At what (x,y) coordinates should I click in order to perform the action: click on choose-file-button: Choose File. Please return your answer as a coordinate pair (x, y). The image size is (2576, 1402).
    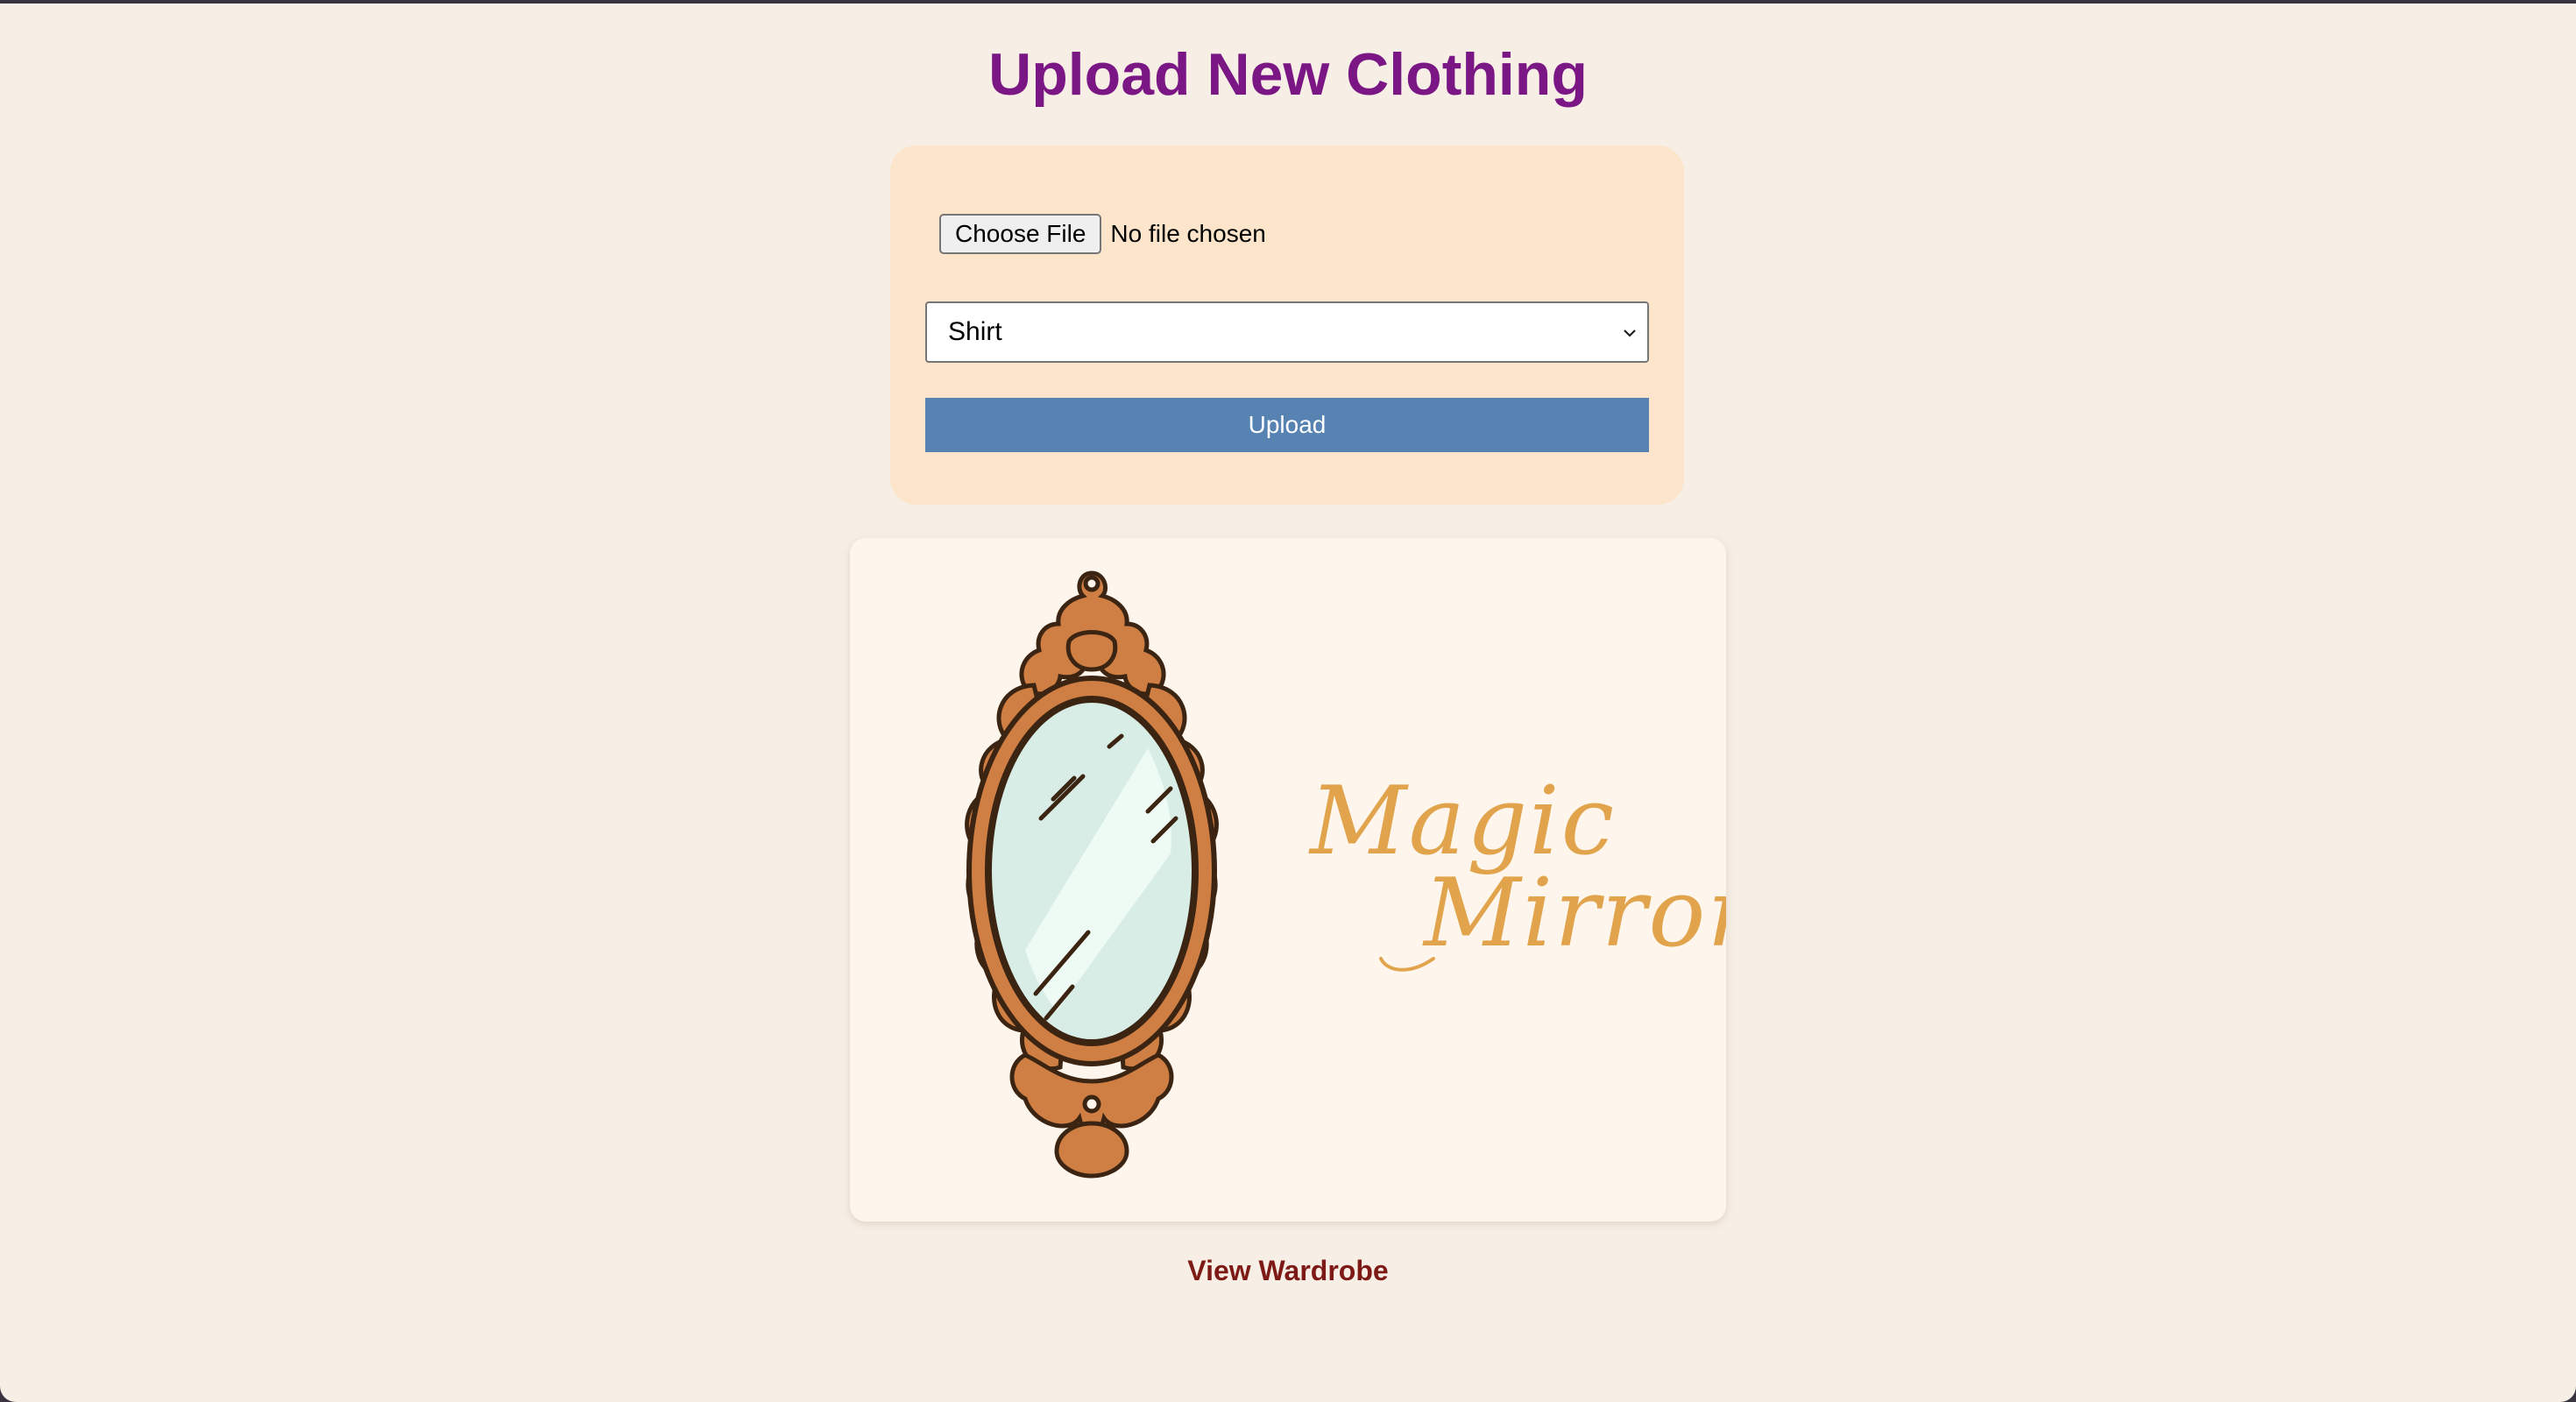
    Looking at the image, I should click on (1020, 234).